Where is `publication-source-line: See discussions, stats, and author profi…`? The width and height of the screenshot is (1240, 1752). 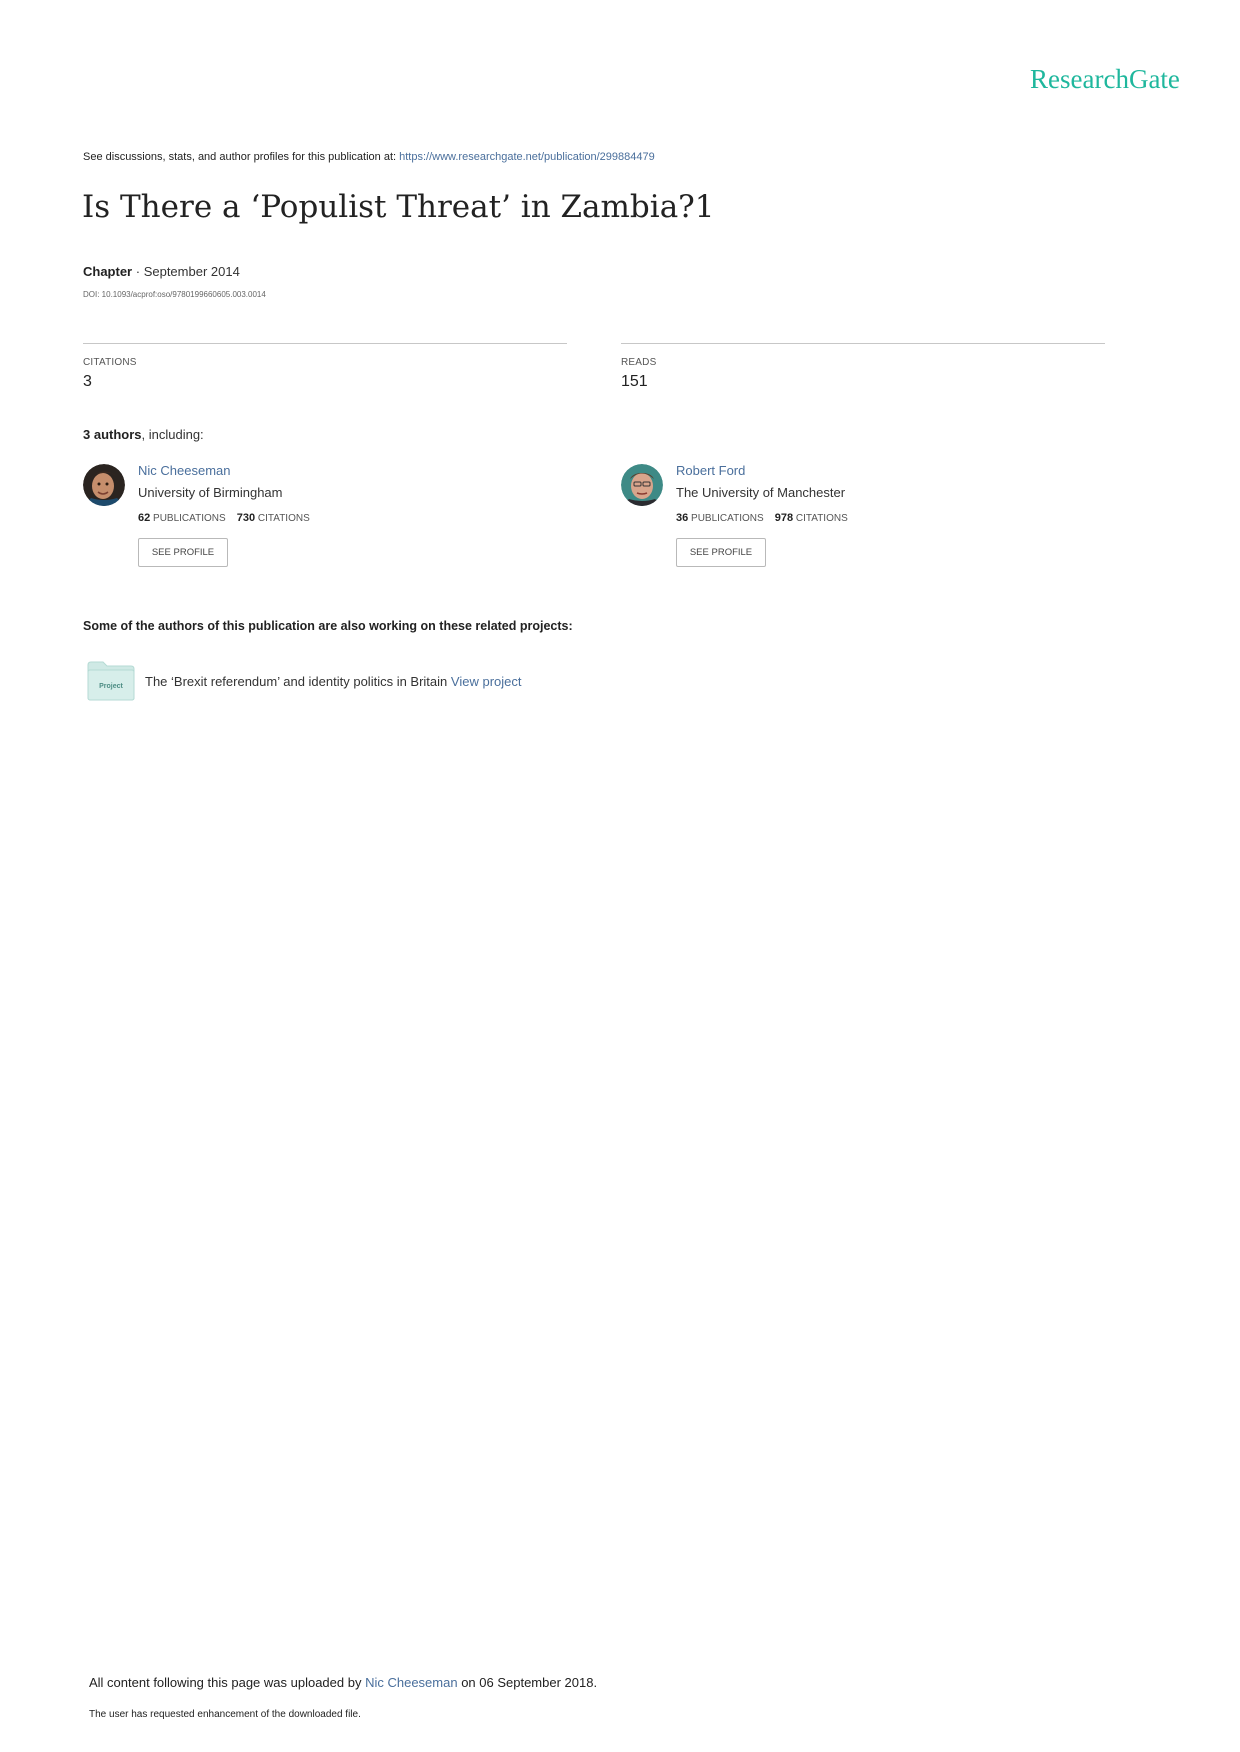 publication-source-line: See discussions, stats, and author profi… is located at coordinates (369, 157).